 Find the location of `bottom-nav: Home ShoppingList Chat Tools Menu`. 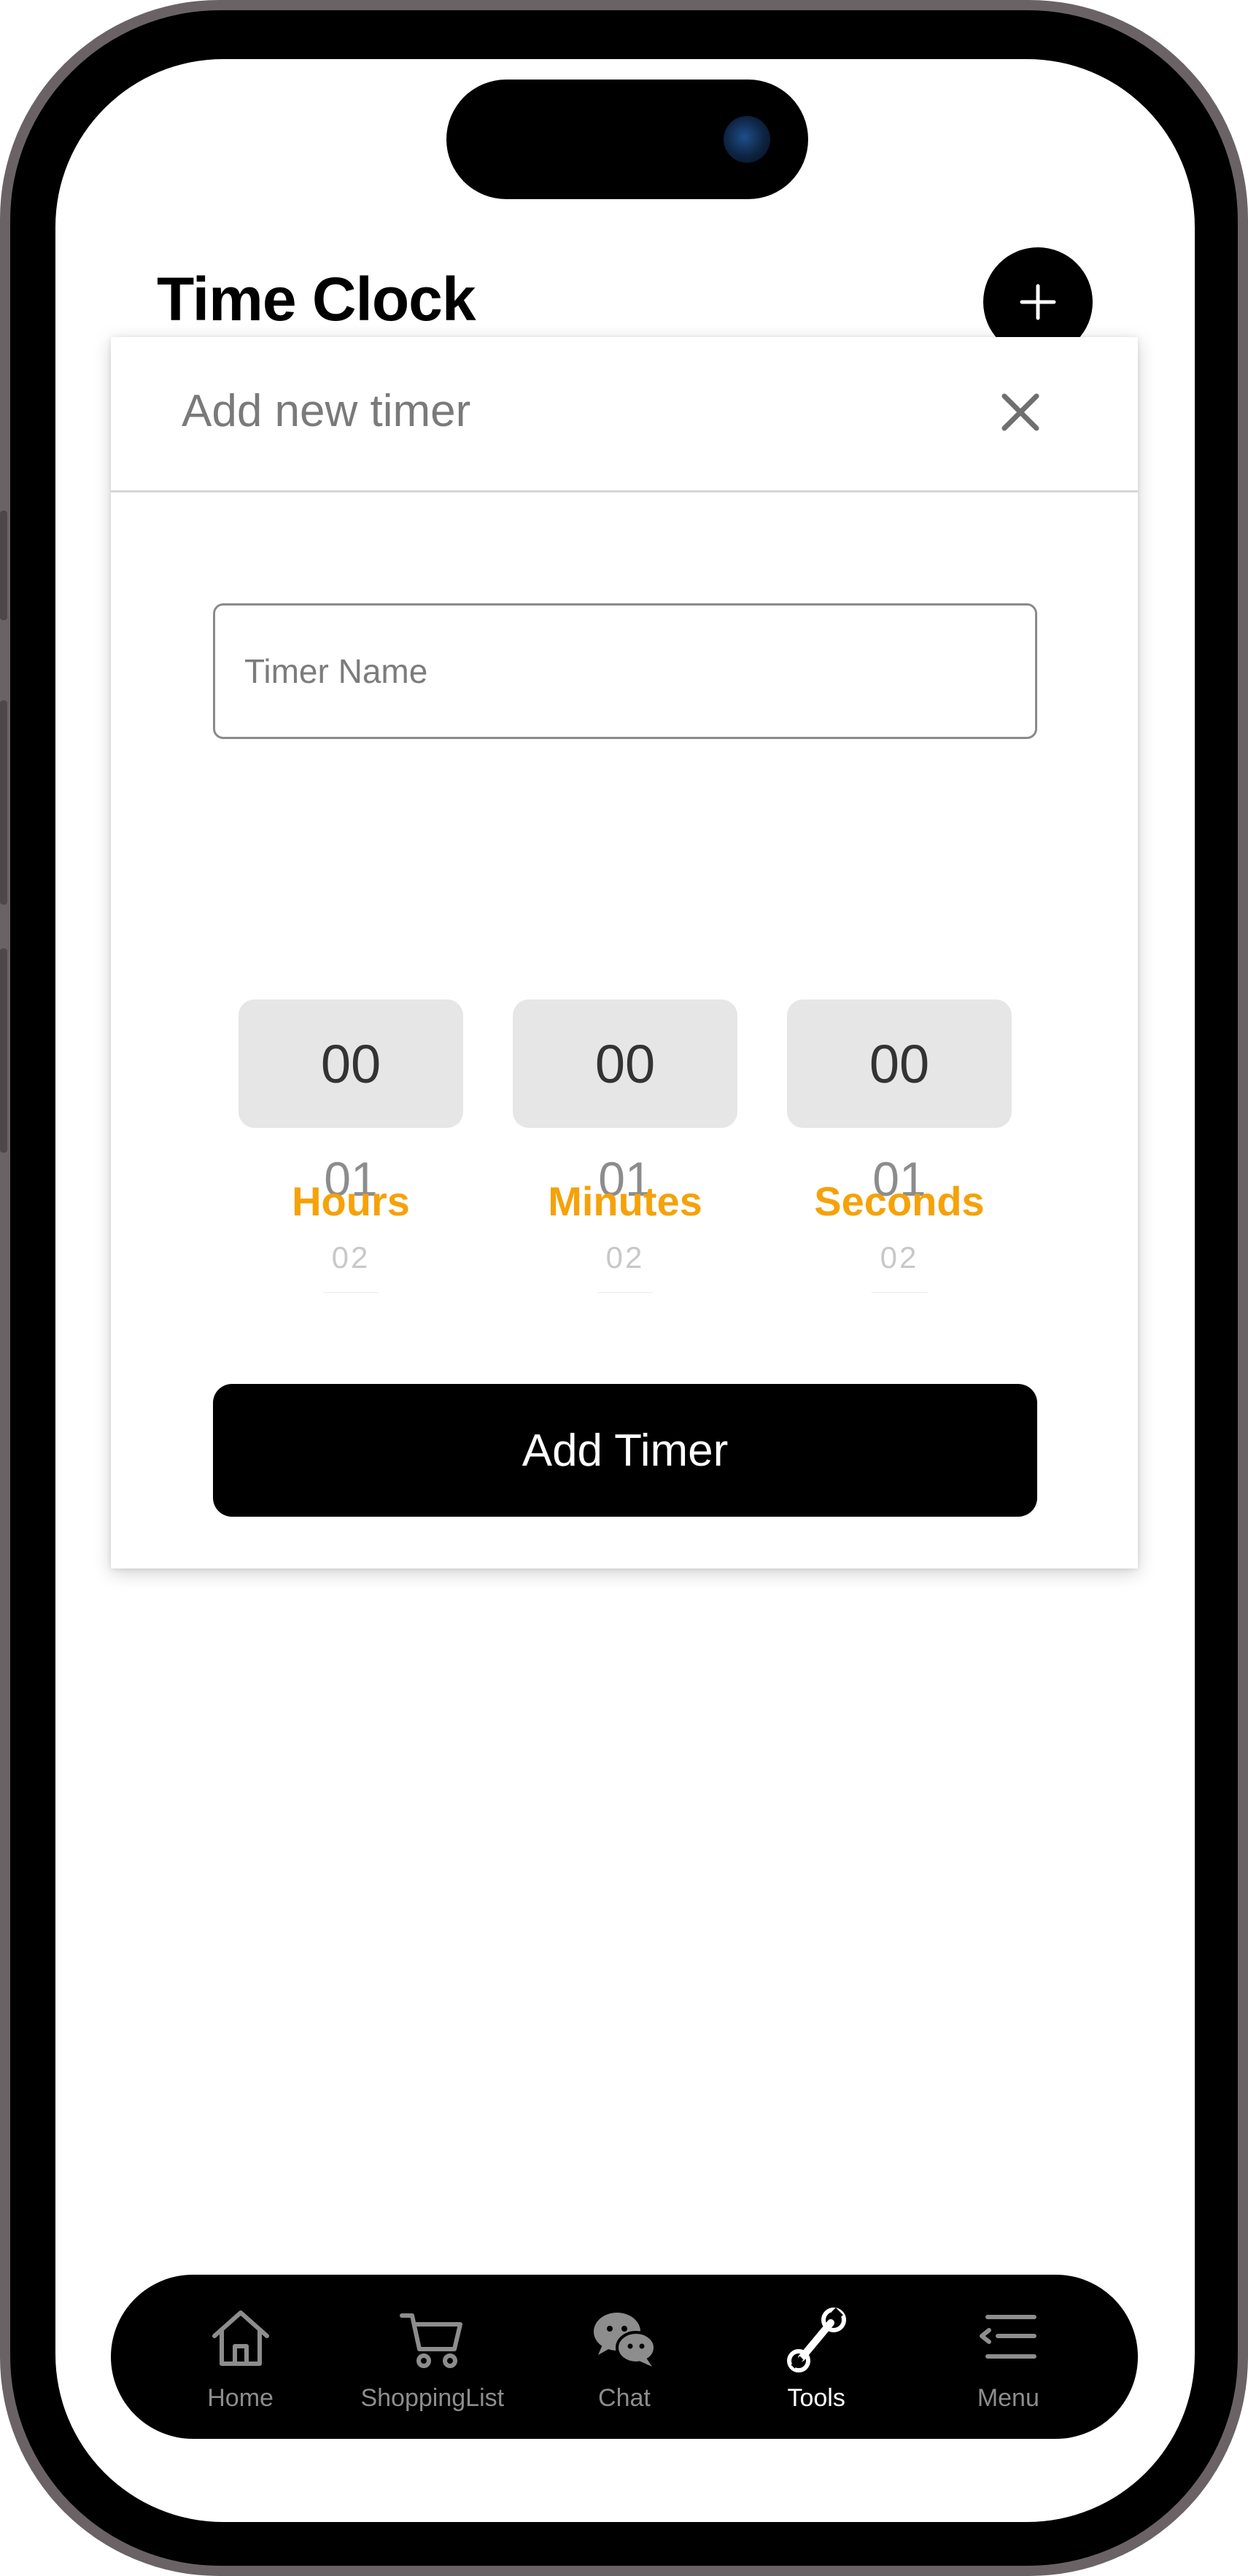

bottom-nav: Home ShoppingList Chat Tools Menu is located at coordinates (624, 2357).